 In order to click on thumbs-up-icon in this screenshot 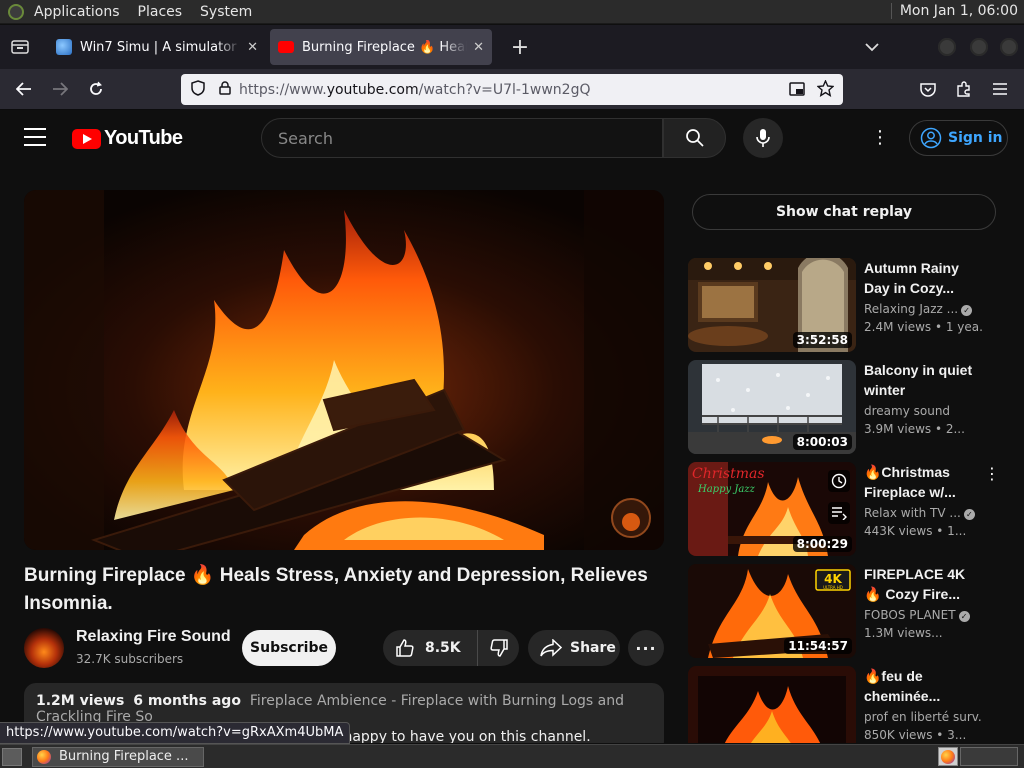, I will do `click(405, 648)`.